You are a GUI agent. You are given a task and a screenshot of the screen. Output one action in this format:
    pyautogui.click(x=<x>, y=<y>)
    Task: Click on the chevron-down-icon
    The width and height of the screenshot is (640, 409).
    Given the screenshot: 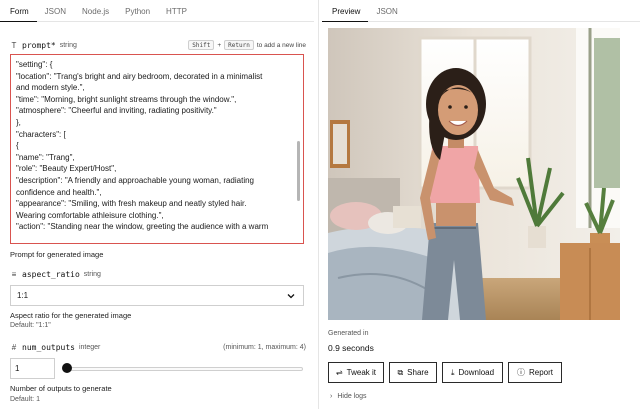 What is the action you would take?
    pyautogui.click(x=291, y=295)
    